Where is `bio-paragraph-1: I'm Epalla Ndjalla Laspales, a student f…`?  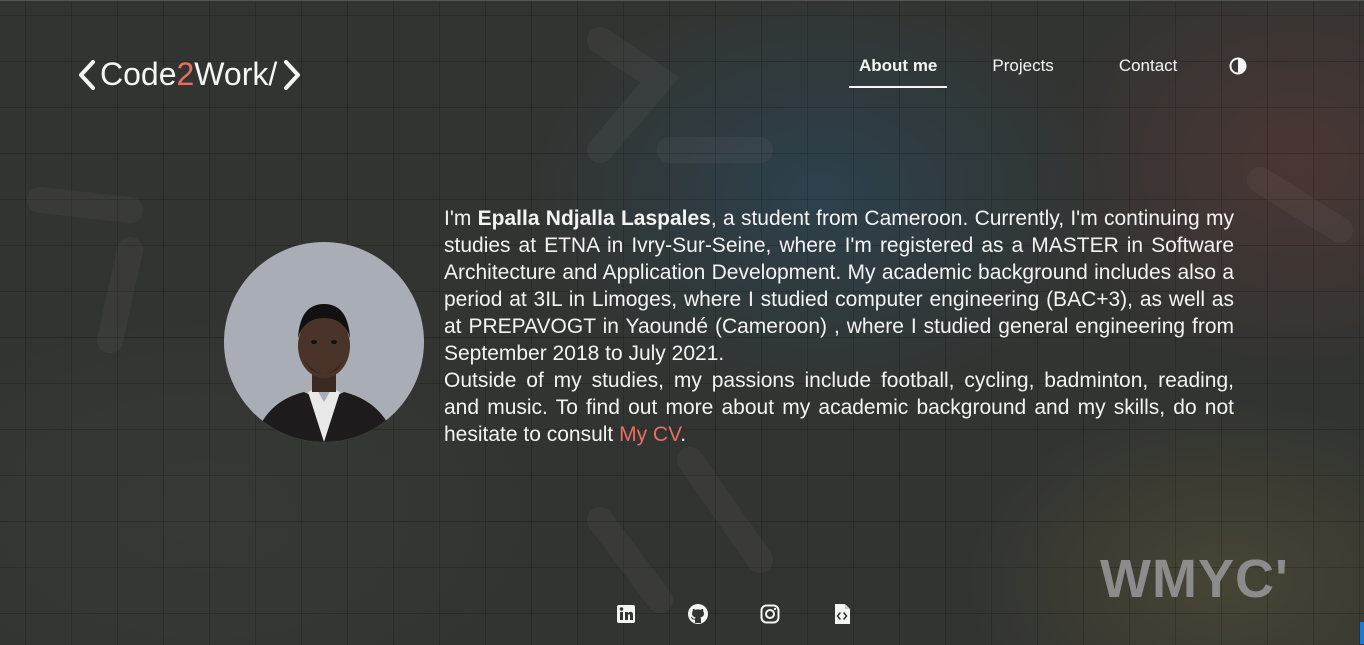
bio-paragraph-1: I'm Epalla Ndjalla Laspales, a student f… is located at coordinates (839, 286).